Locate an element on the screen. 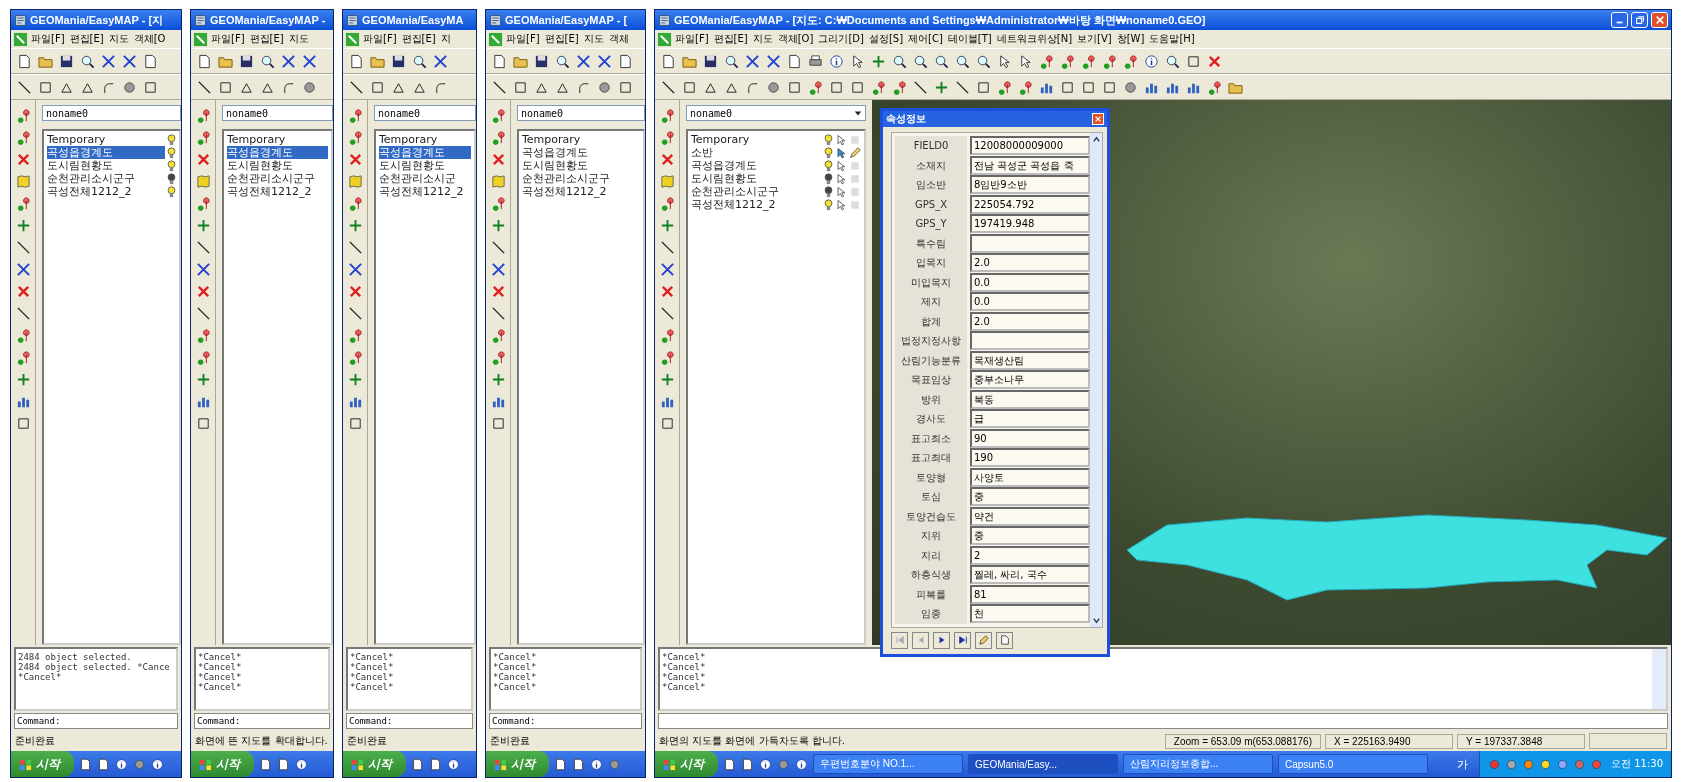 This screenshot has width=1687, height=782. input-field: 북동 is located at coordinates (1030, 399).